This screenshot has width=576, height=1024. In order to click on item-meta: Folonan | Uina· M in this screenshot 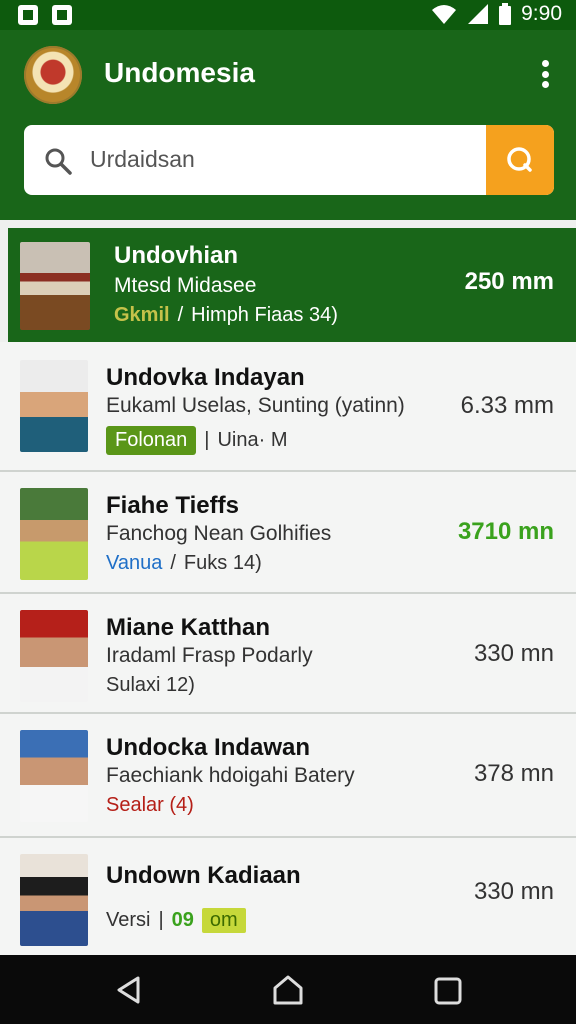, I will do `click(197, 440)`.